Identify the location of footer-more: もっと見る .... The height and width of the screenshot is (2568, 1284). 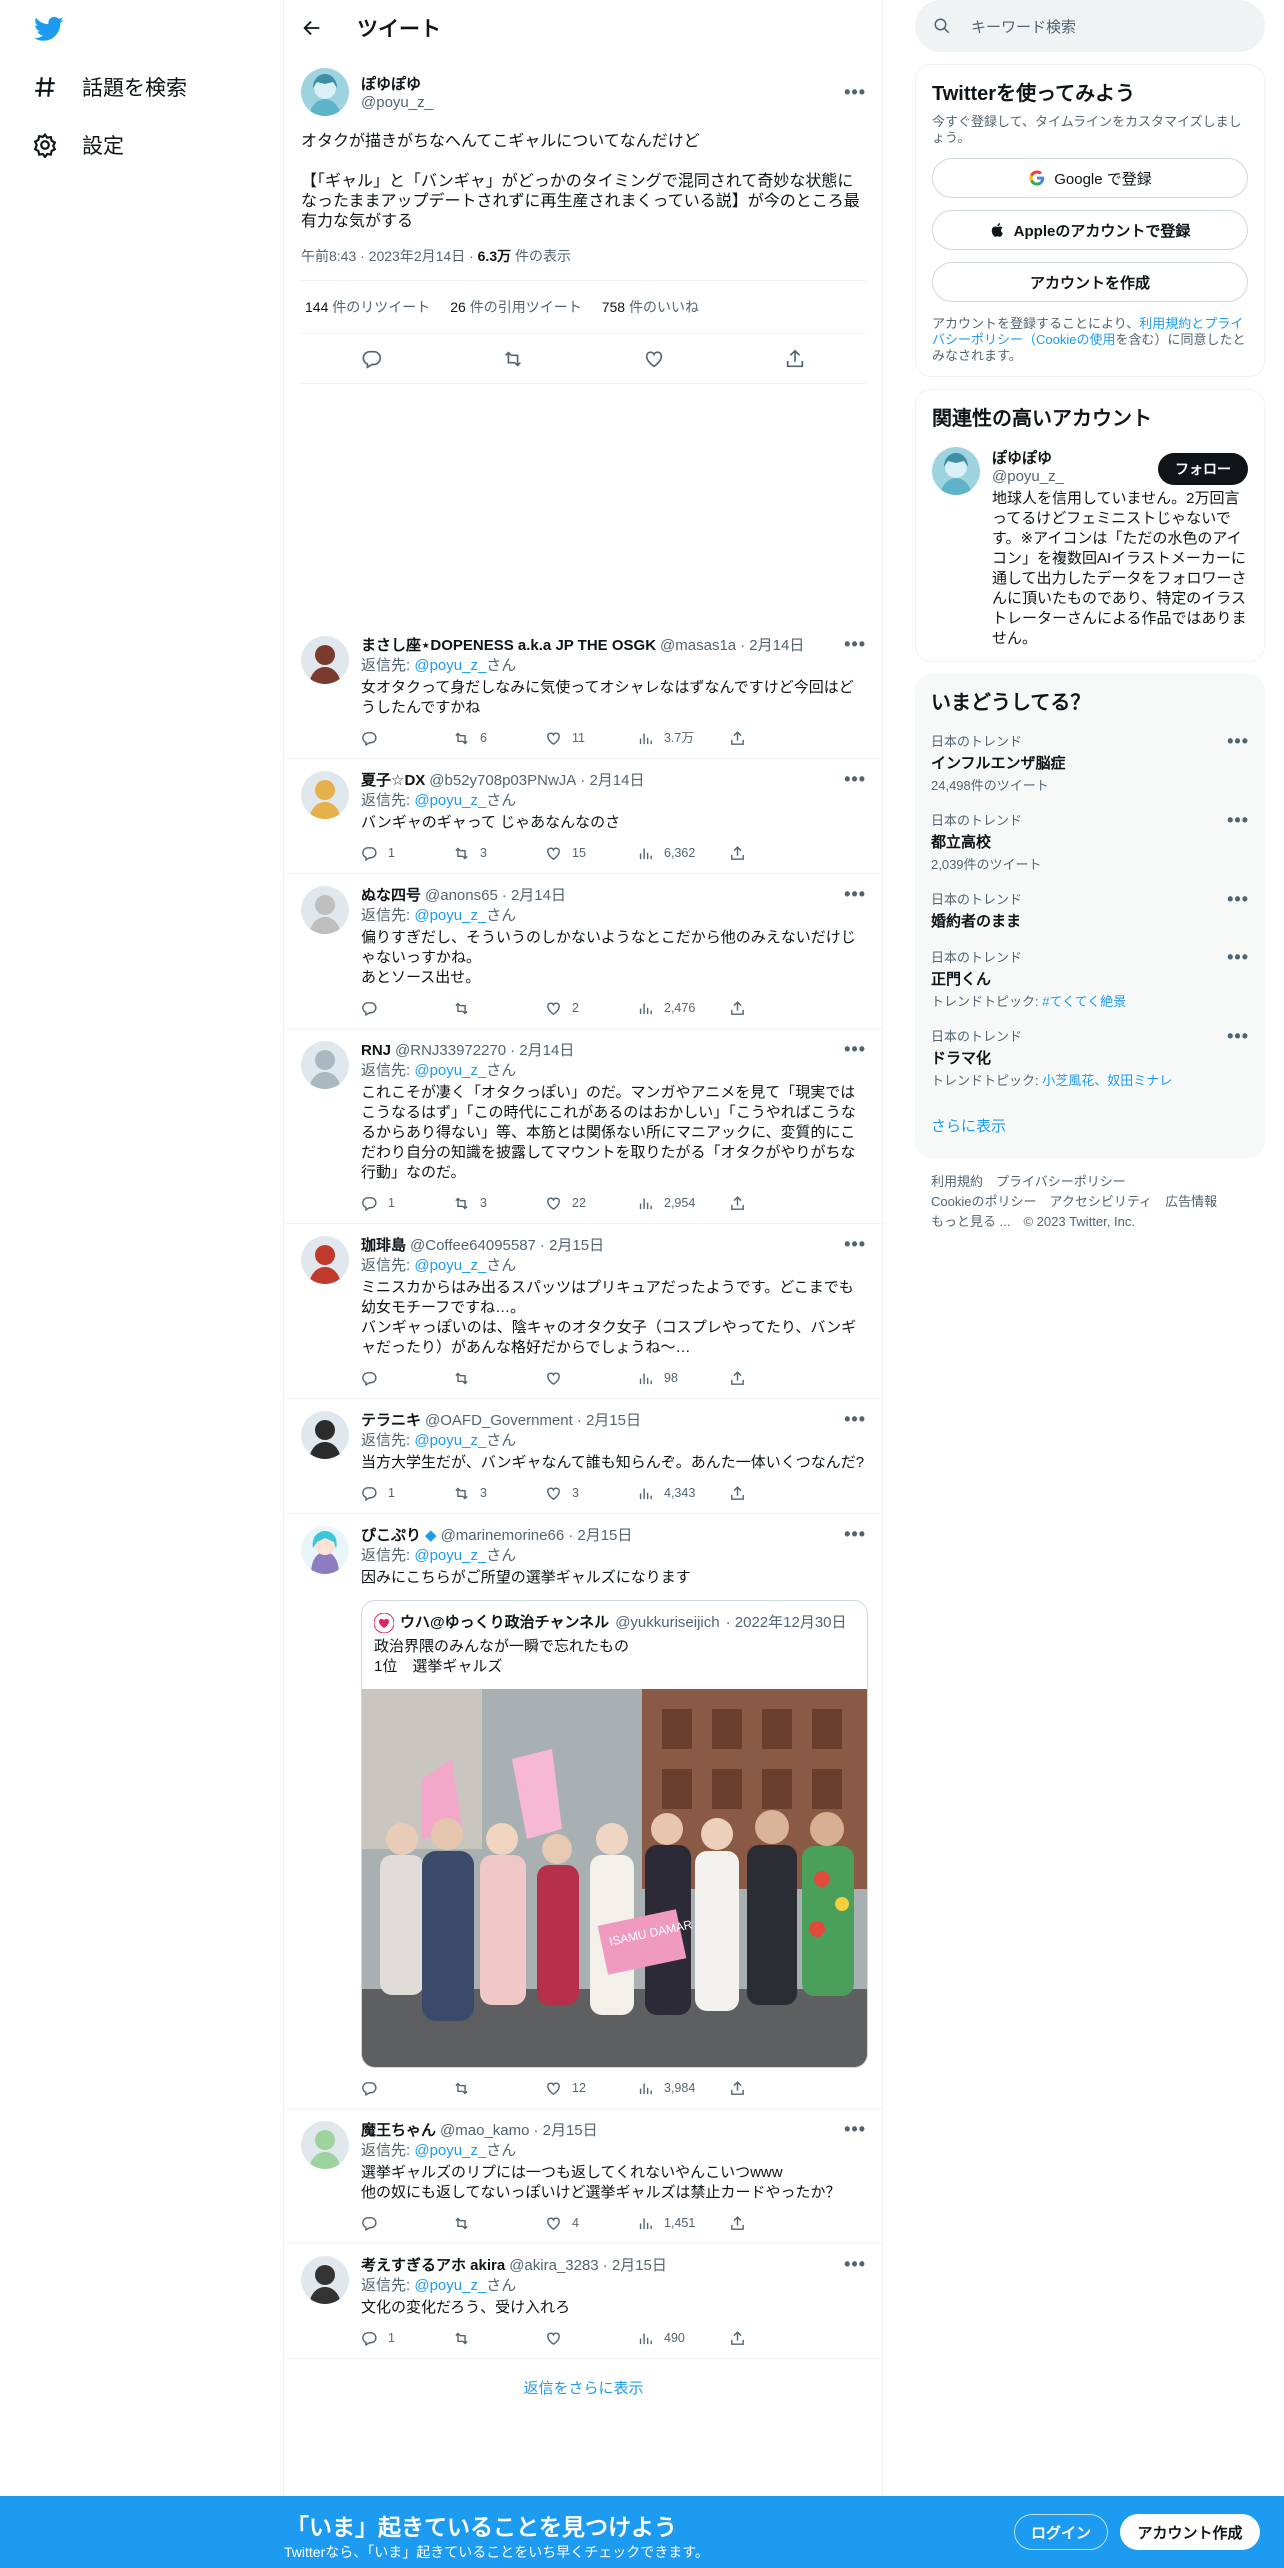
(970, 1221).